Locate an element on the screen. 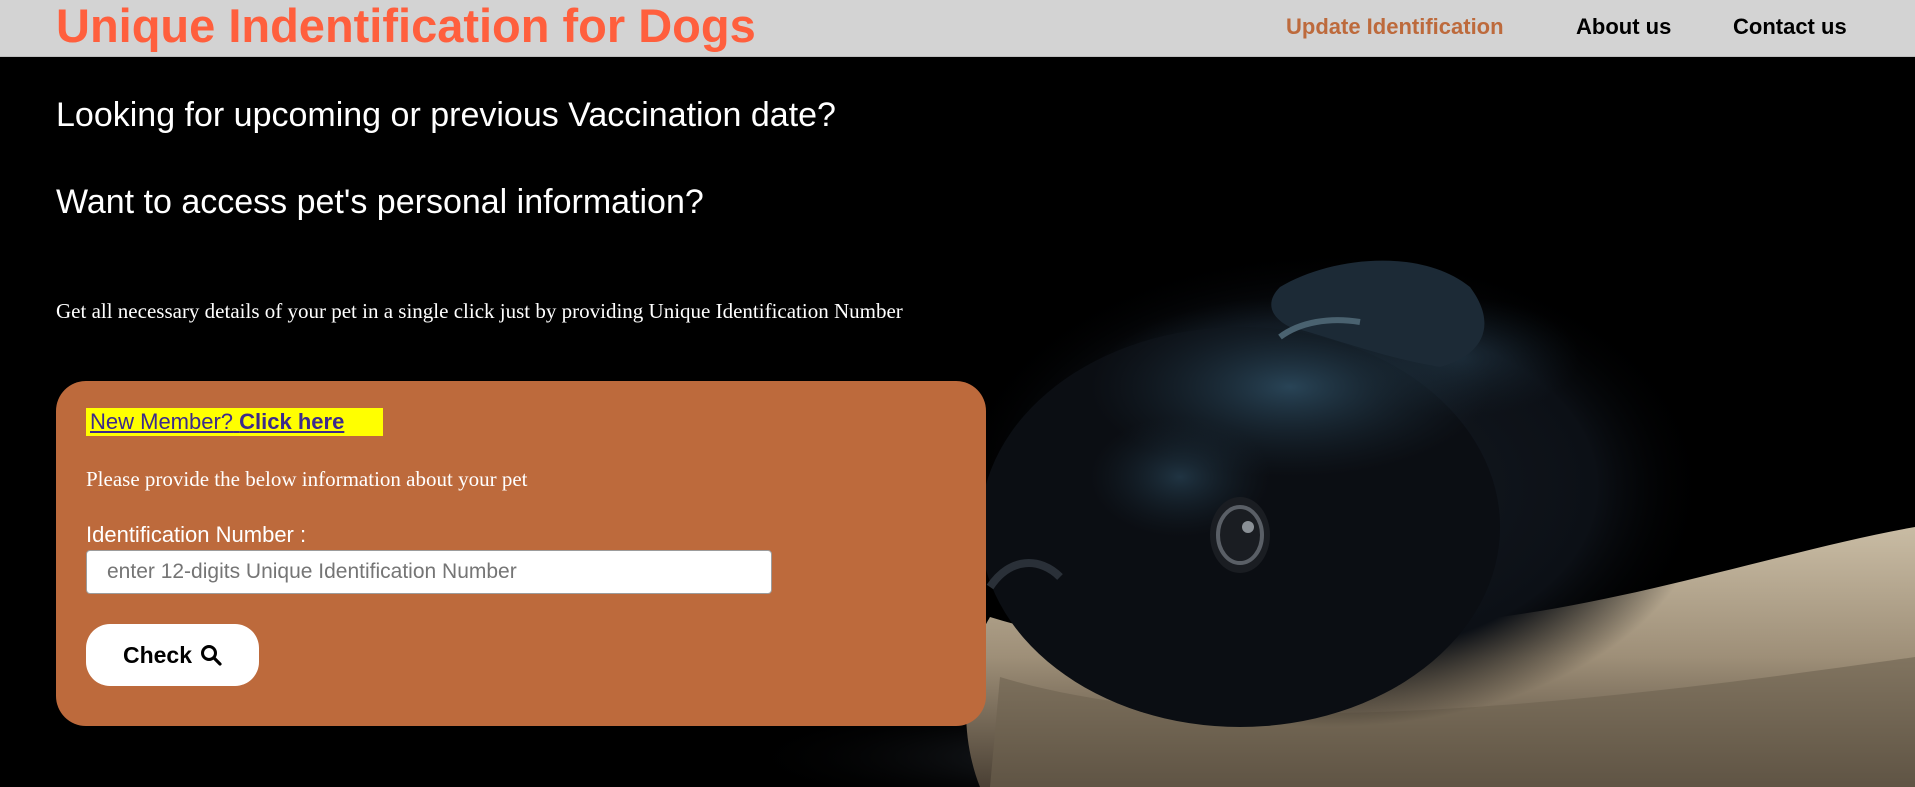  site-title: Unique Indentification for Dogs is located at coordinates (406, 26).